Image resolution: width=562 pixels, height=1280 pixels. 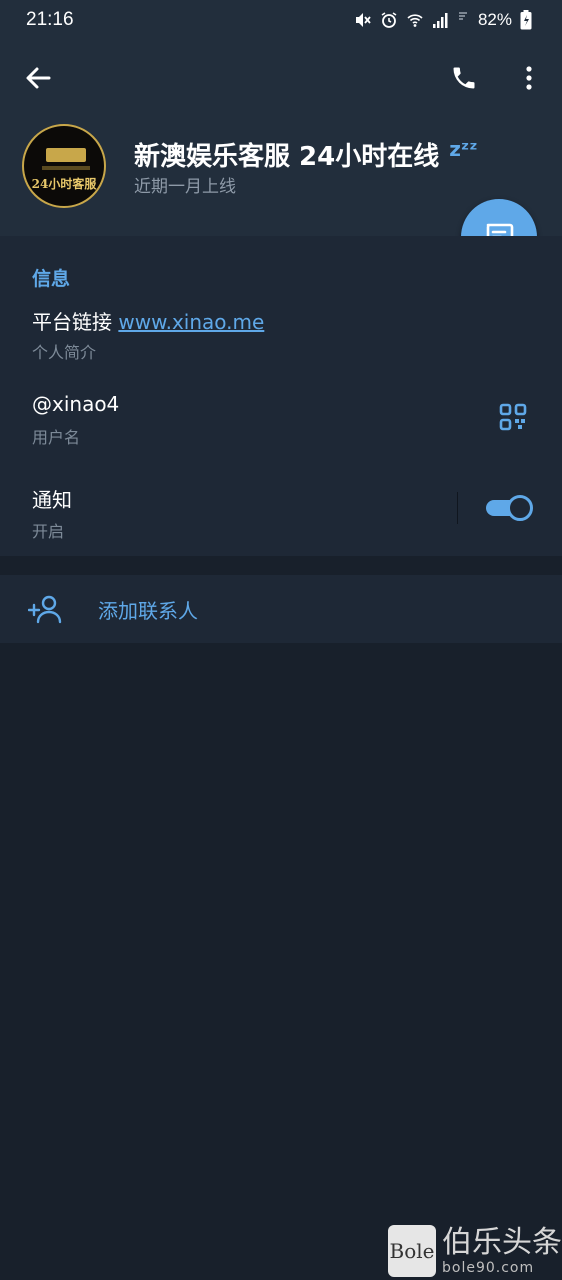 I want to click on toggle-knob, so click(x=520, y=508).